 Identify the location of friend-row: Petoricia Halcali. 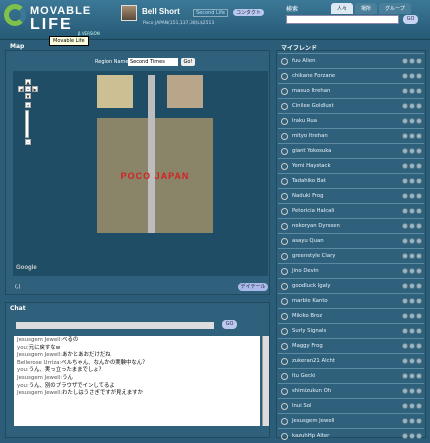
(351, 210).